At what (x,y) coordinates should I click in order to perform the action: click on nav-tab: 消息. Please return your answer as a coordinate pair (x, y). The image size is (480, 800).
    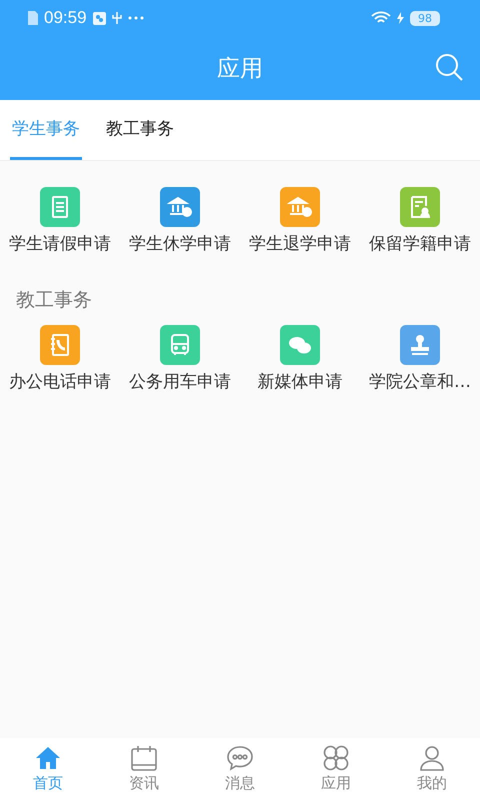
    Looking at the image, I should click on (240, 769).